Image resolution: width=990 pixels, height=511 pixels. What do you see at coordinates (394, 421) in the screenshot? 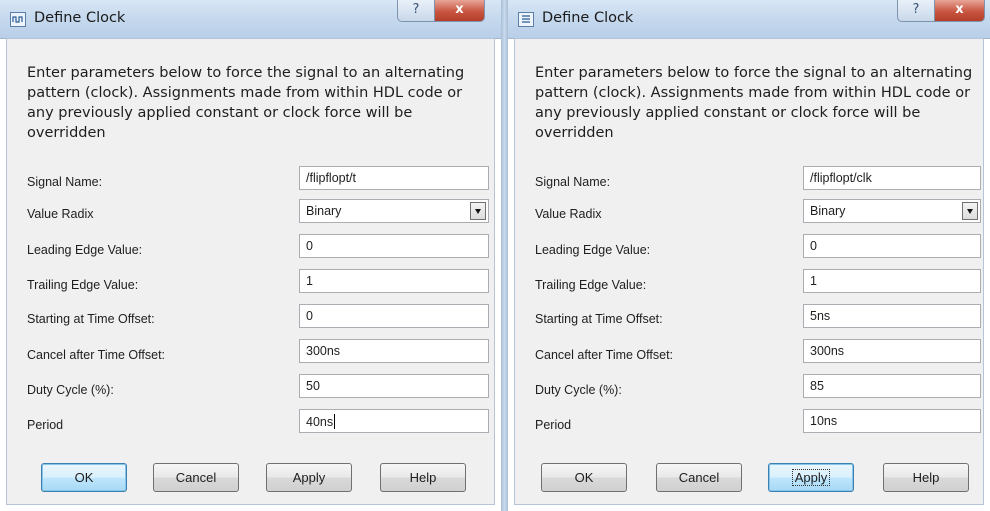
I see `period-input: 40ns` at bounding box center [394, 421].